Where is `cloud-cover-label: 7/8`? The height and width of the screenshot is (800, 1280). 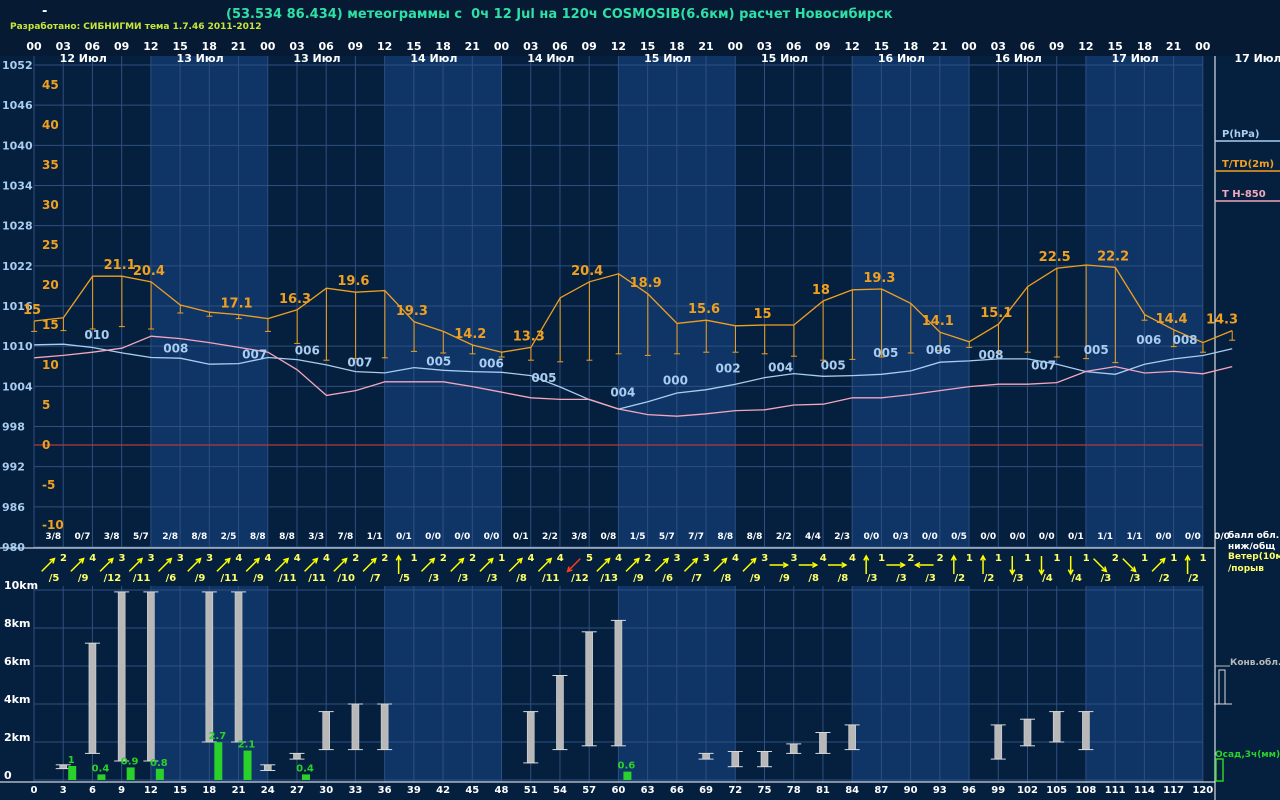 cloud-cover-label: 7/8 is located at coordinates (346, 537).